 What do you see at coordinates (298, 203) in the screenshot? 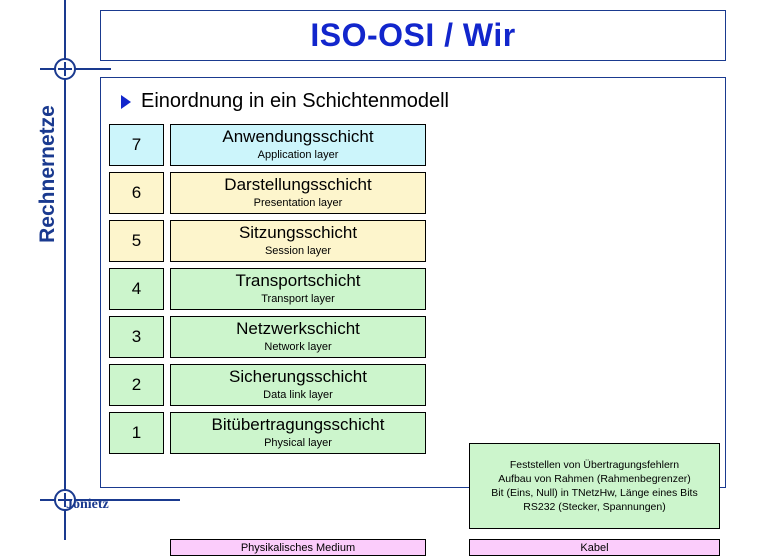
I see `osi-layer-name-en: Presentation layer` at bounding box center [298, 203].